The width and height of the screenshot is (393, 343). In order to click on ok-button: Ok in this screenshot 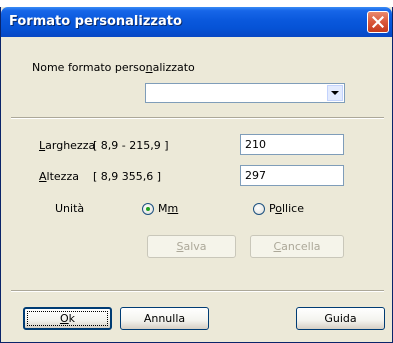, I will do `click(67, 318)`.